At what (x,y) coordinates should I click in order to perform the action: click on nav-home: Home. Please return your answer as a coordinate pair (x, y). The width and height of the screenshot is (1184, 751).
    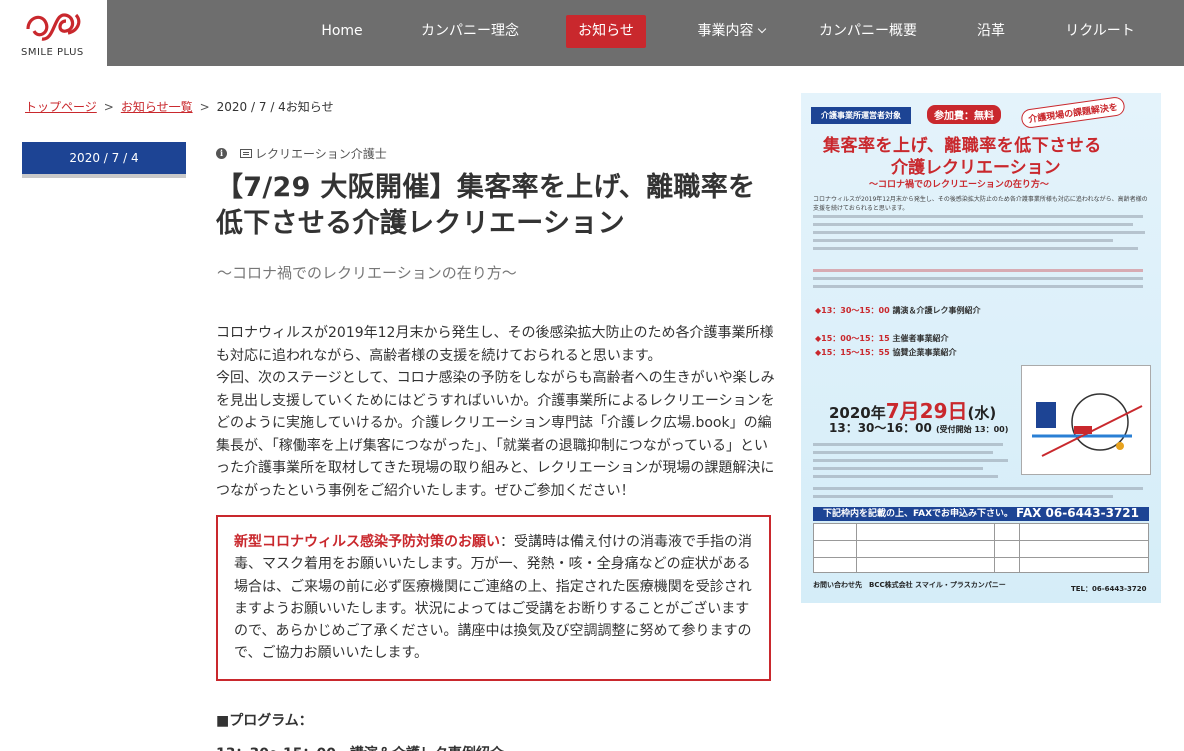
    Looking at the image, I should click on (342, 31).